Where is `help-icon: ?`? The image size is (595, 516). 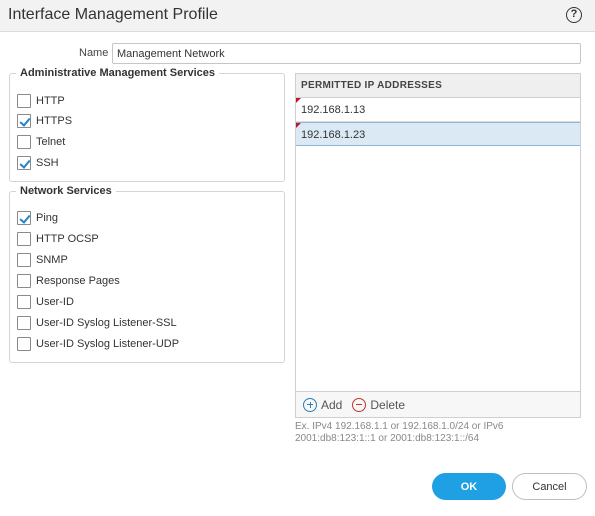
help-icon: ? is located at coordinates (574, 15).